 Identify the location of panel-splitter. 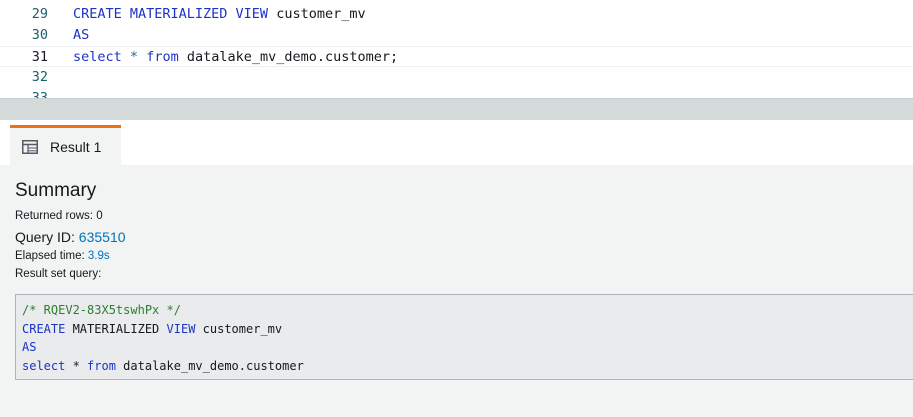
(456, 109).